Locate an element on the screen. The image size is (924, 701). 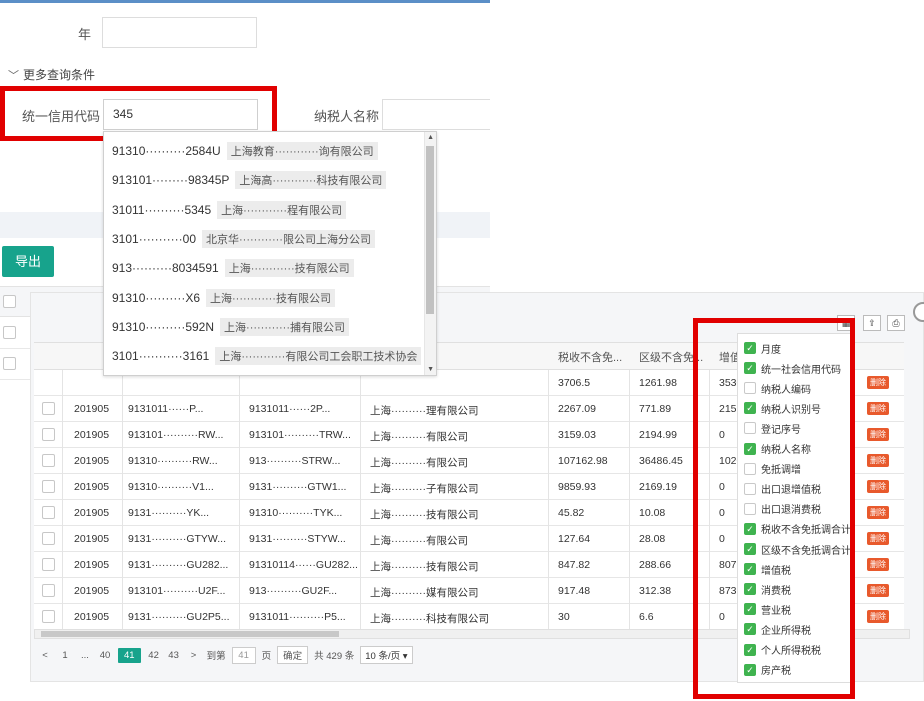
page-first: 1 is located at coordinates (65, 655).